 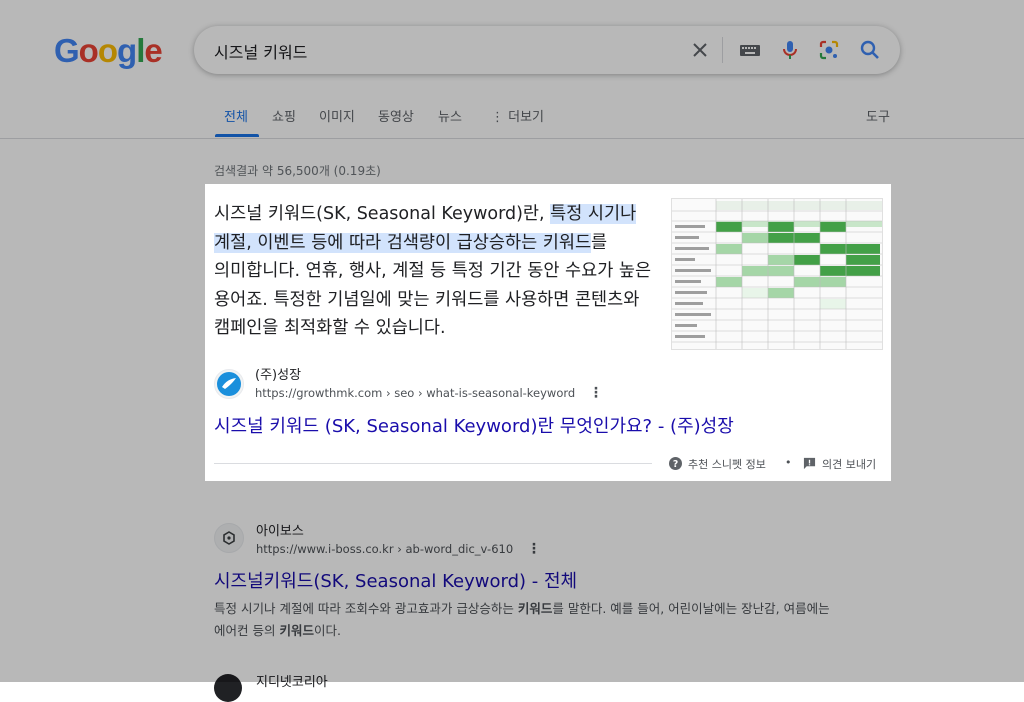 I want to click on tab-images: 이미지, so click(x=337, y=115).